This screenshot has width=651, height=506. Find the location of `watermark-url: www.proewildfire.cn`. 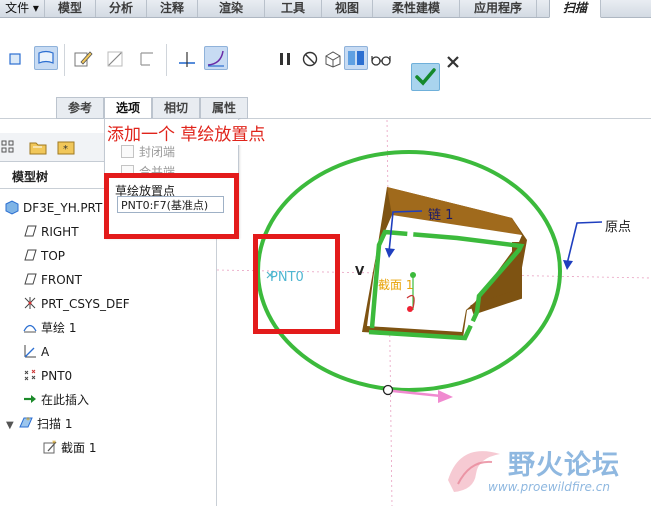

watermark-url: www.proewildfire.cn is located at coordinates (549, 487).